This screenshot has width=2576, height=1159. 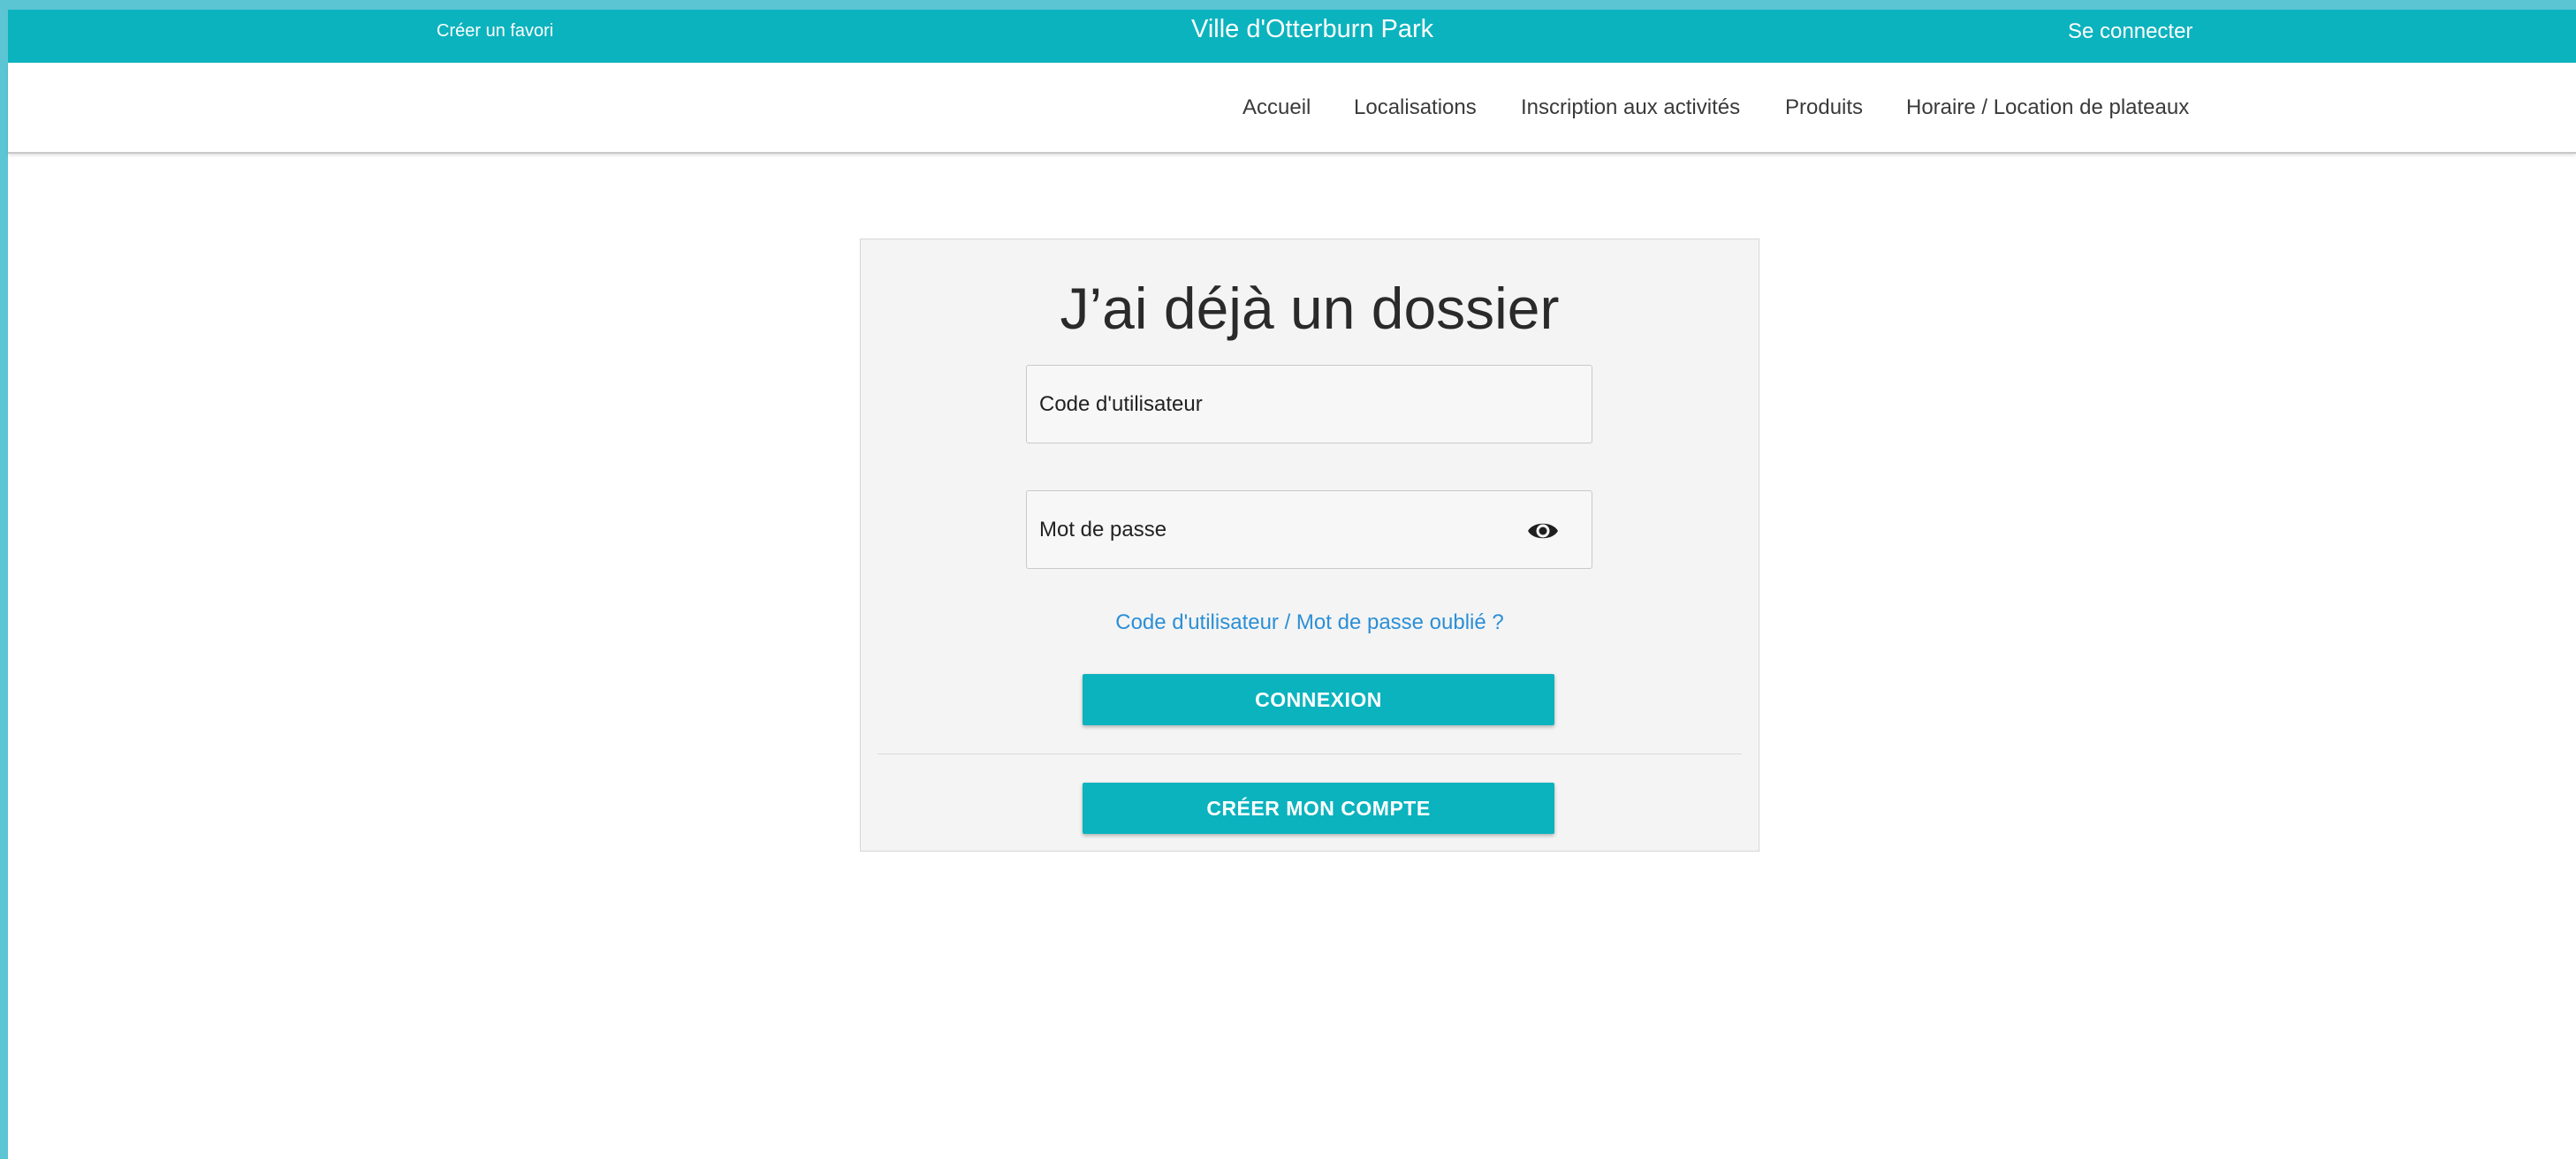 I want to click on site-title: Ville d'Otterburn Park, so click(x=1312, y=29).